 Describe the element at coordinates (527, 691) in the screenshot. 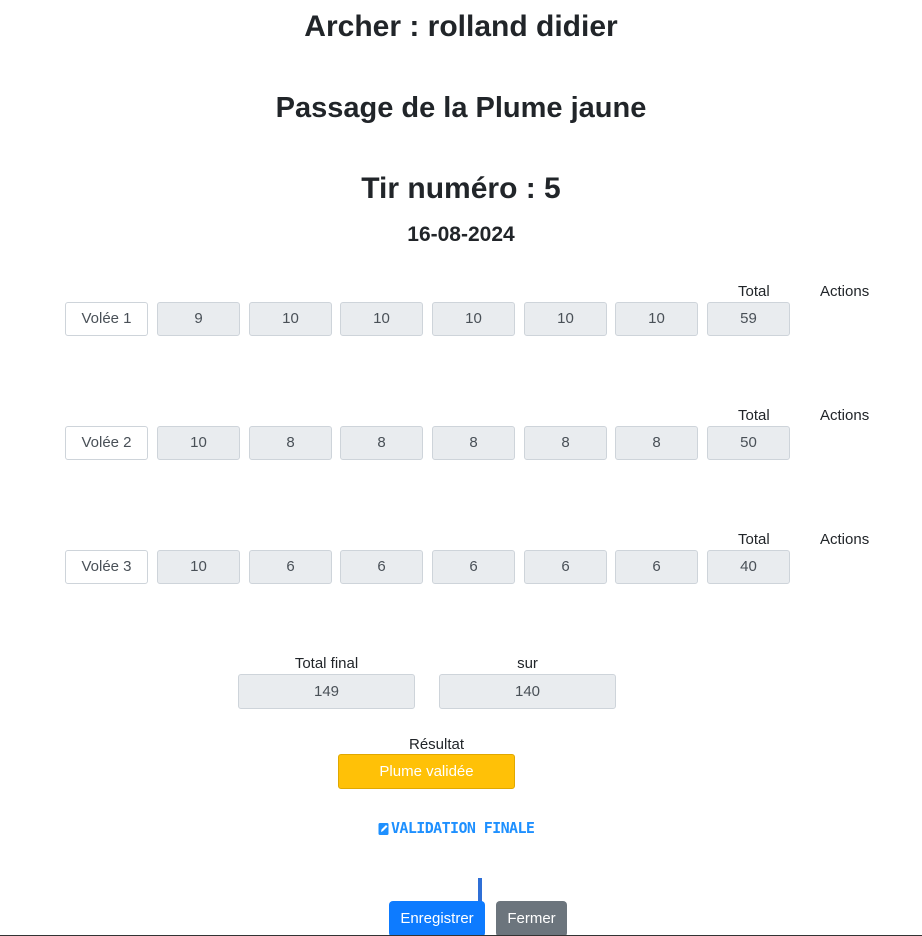

I see `sur-field: 140` at that location.